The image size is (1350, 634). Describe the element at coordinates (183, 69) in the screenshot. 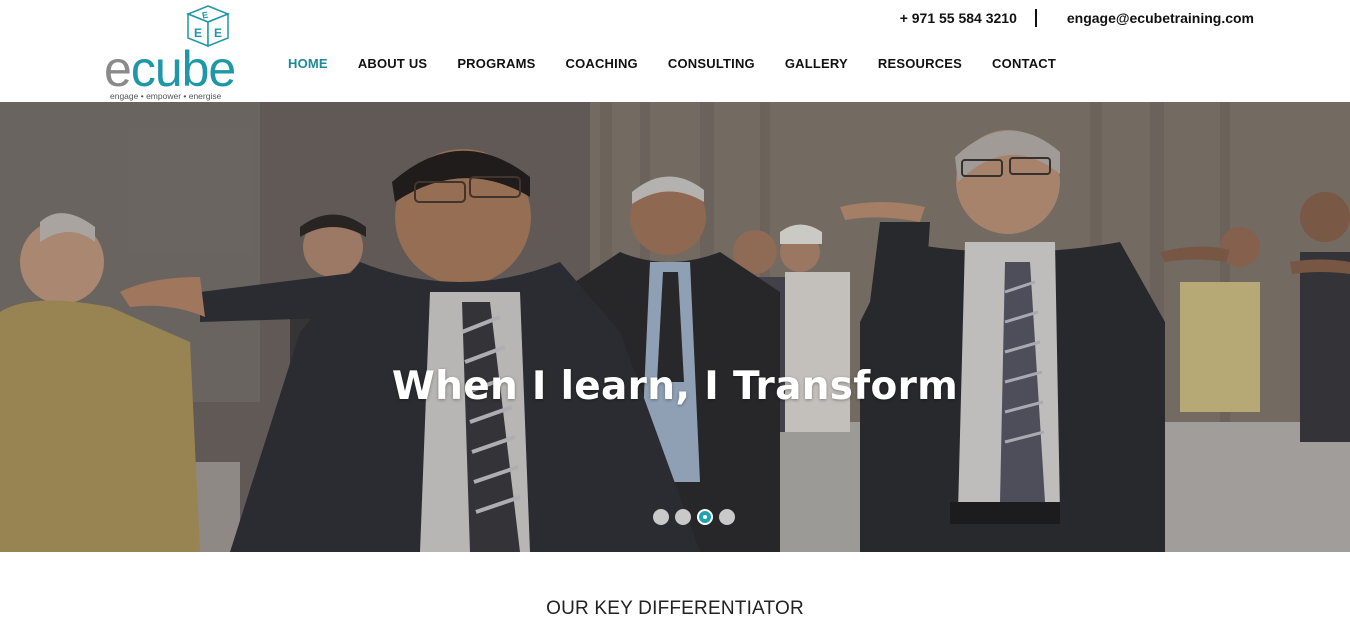

I see `logo-rest: cube` at that location.